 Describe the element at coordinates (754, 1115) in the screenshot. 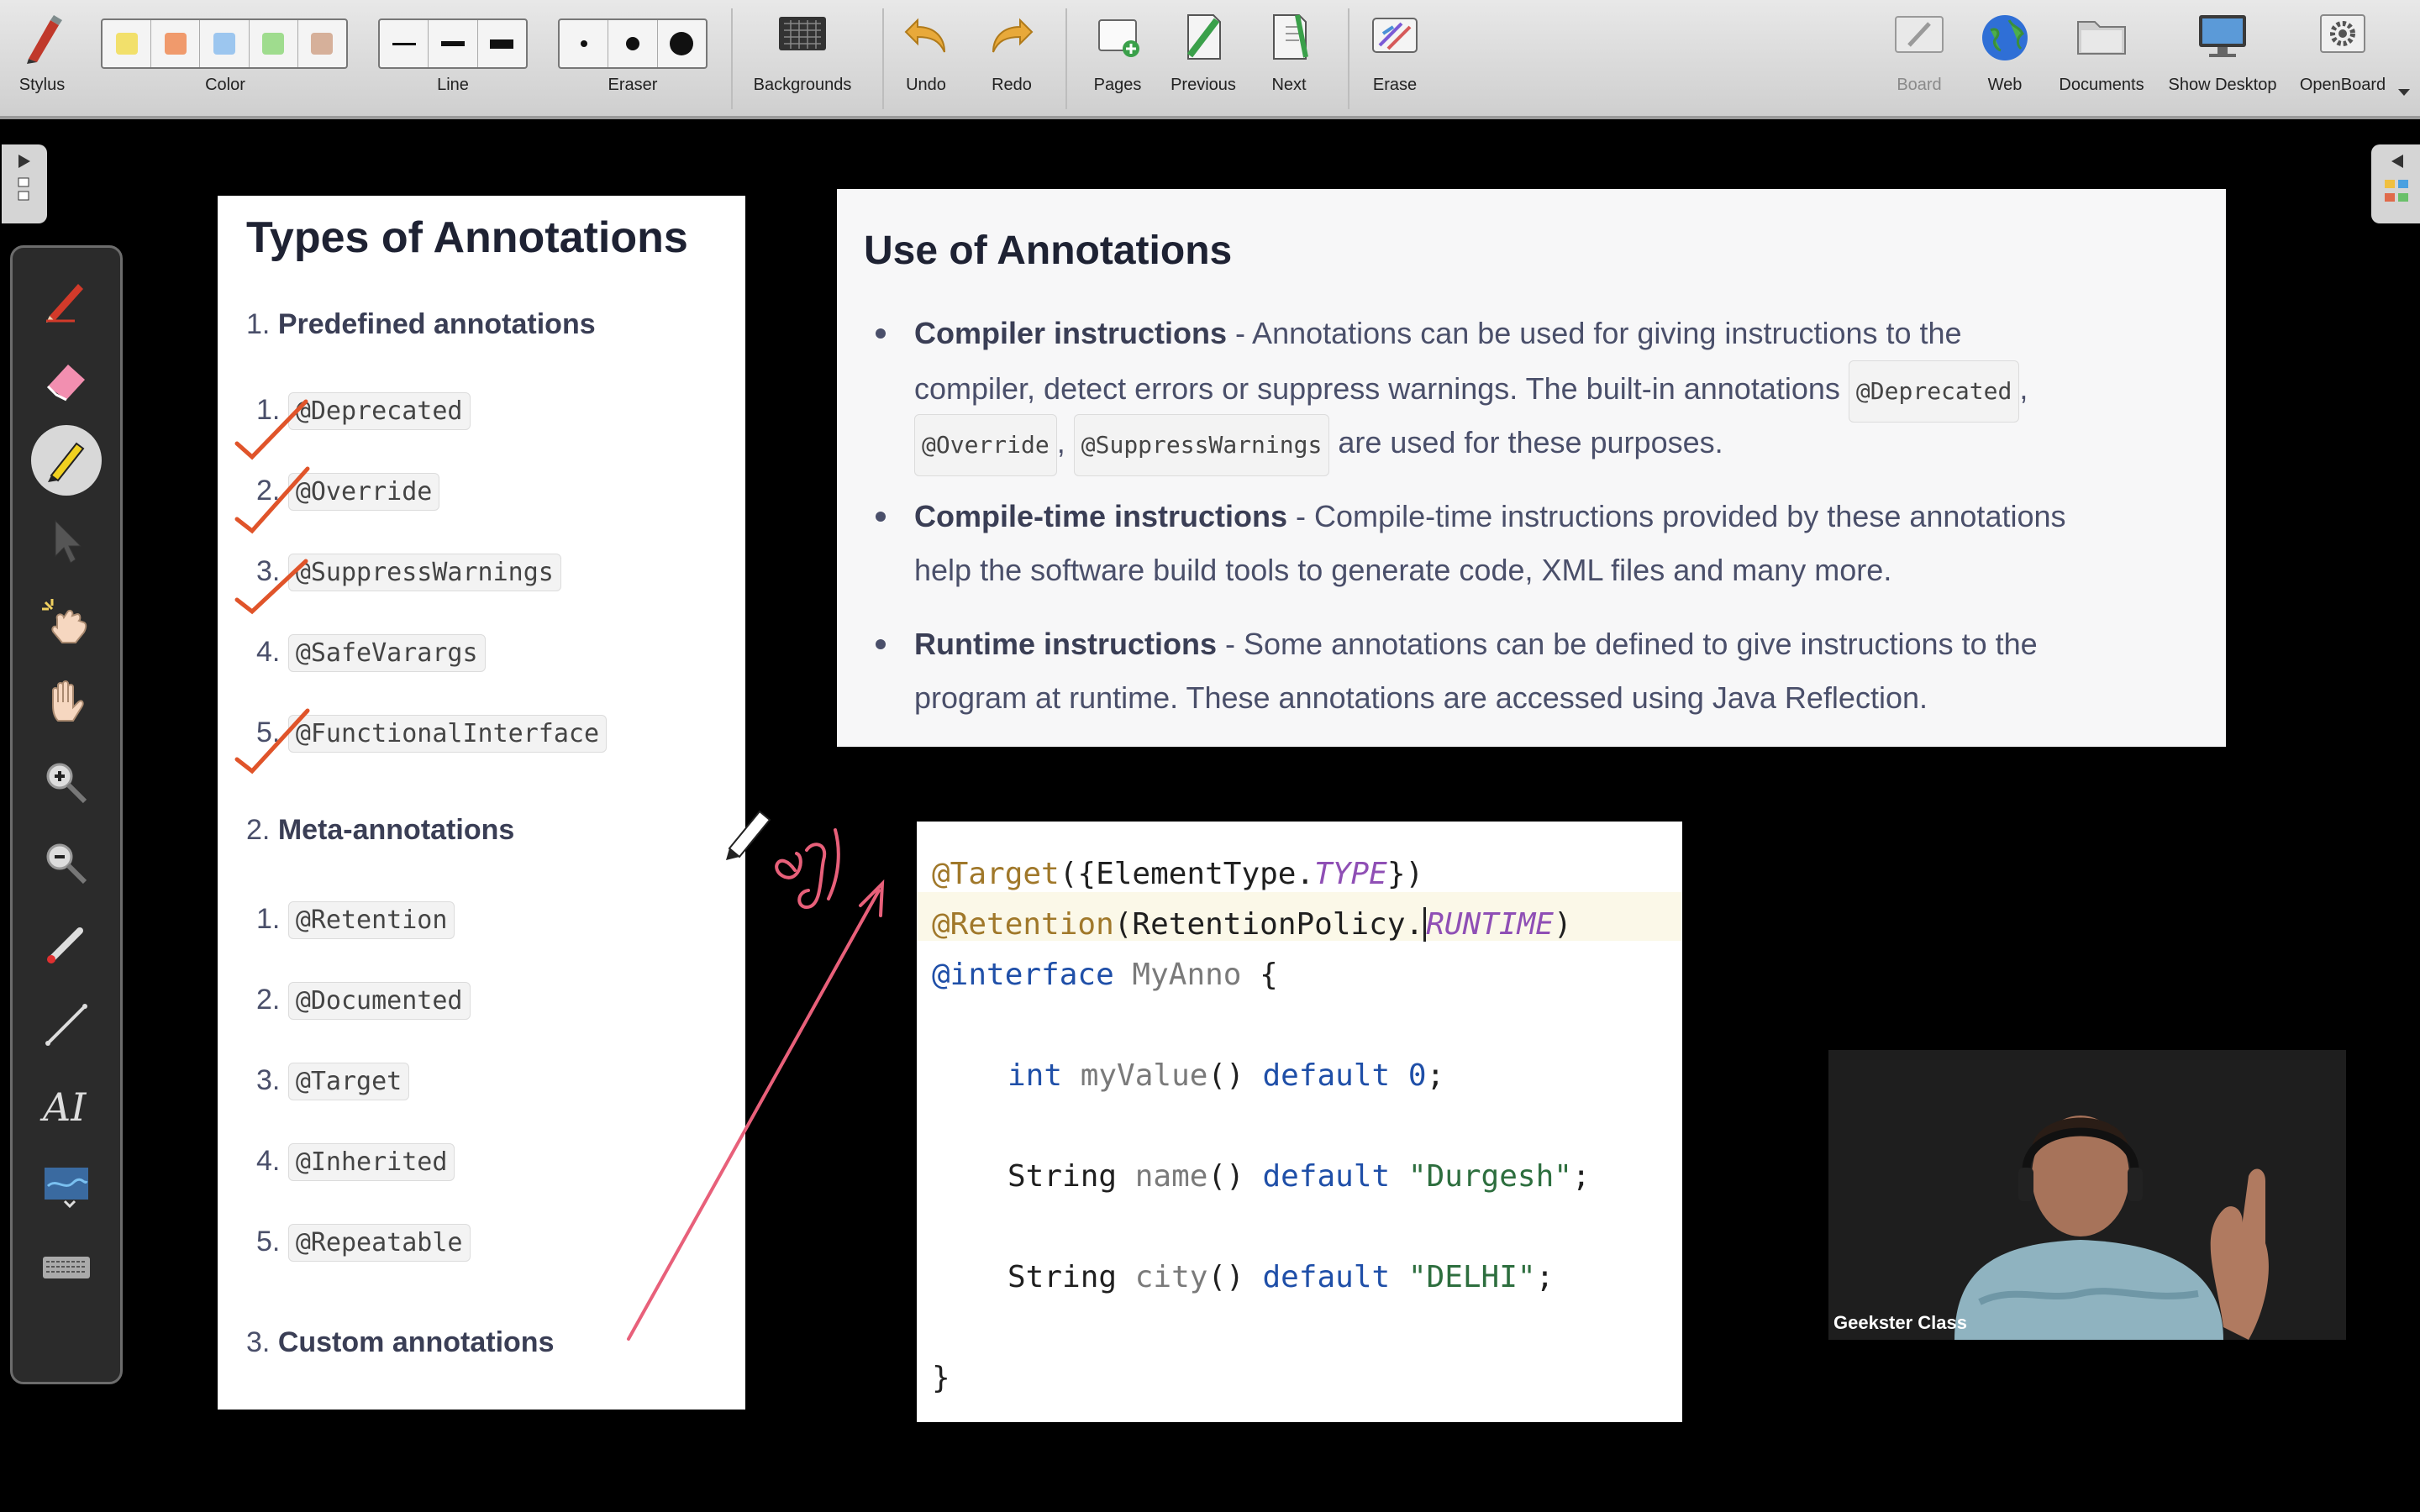

I see `arrow-ink` at that location.